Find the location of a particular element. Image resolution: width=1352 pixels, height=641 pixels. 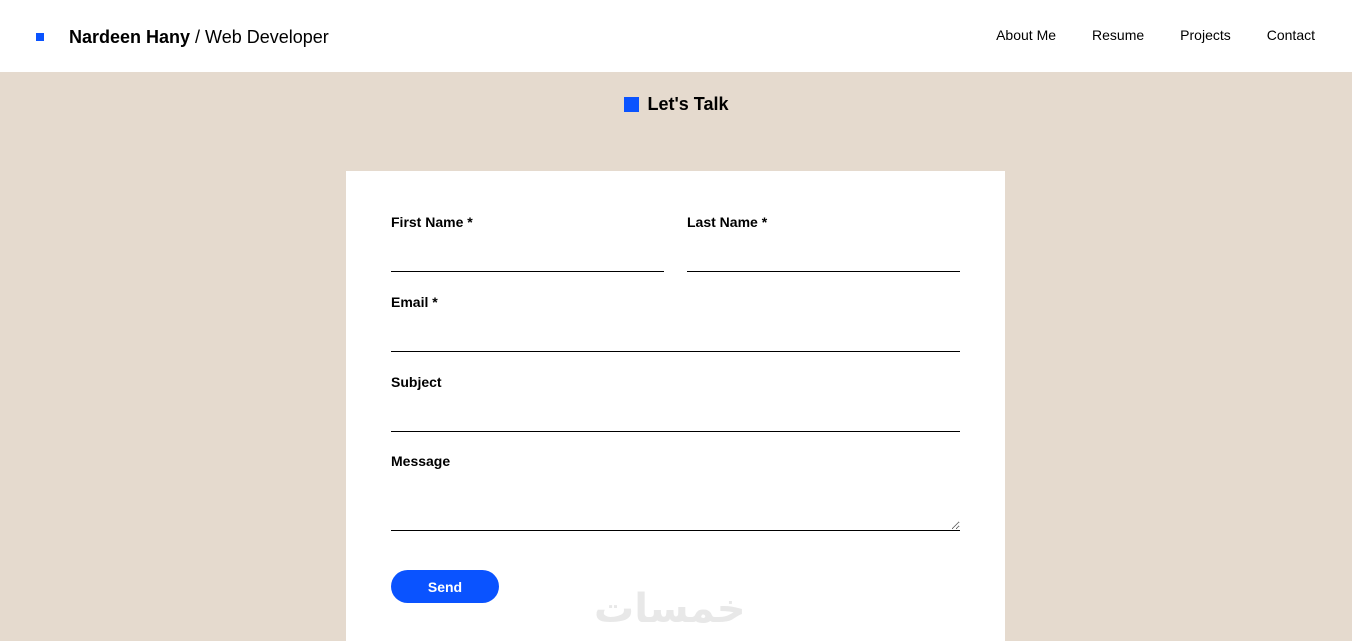

send-button: Send is located at coordinates (445, 586).